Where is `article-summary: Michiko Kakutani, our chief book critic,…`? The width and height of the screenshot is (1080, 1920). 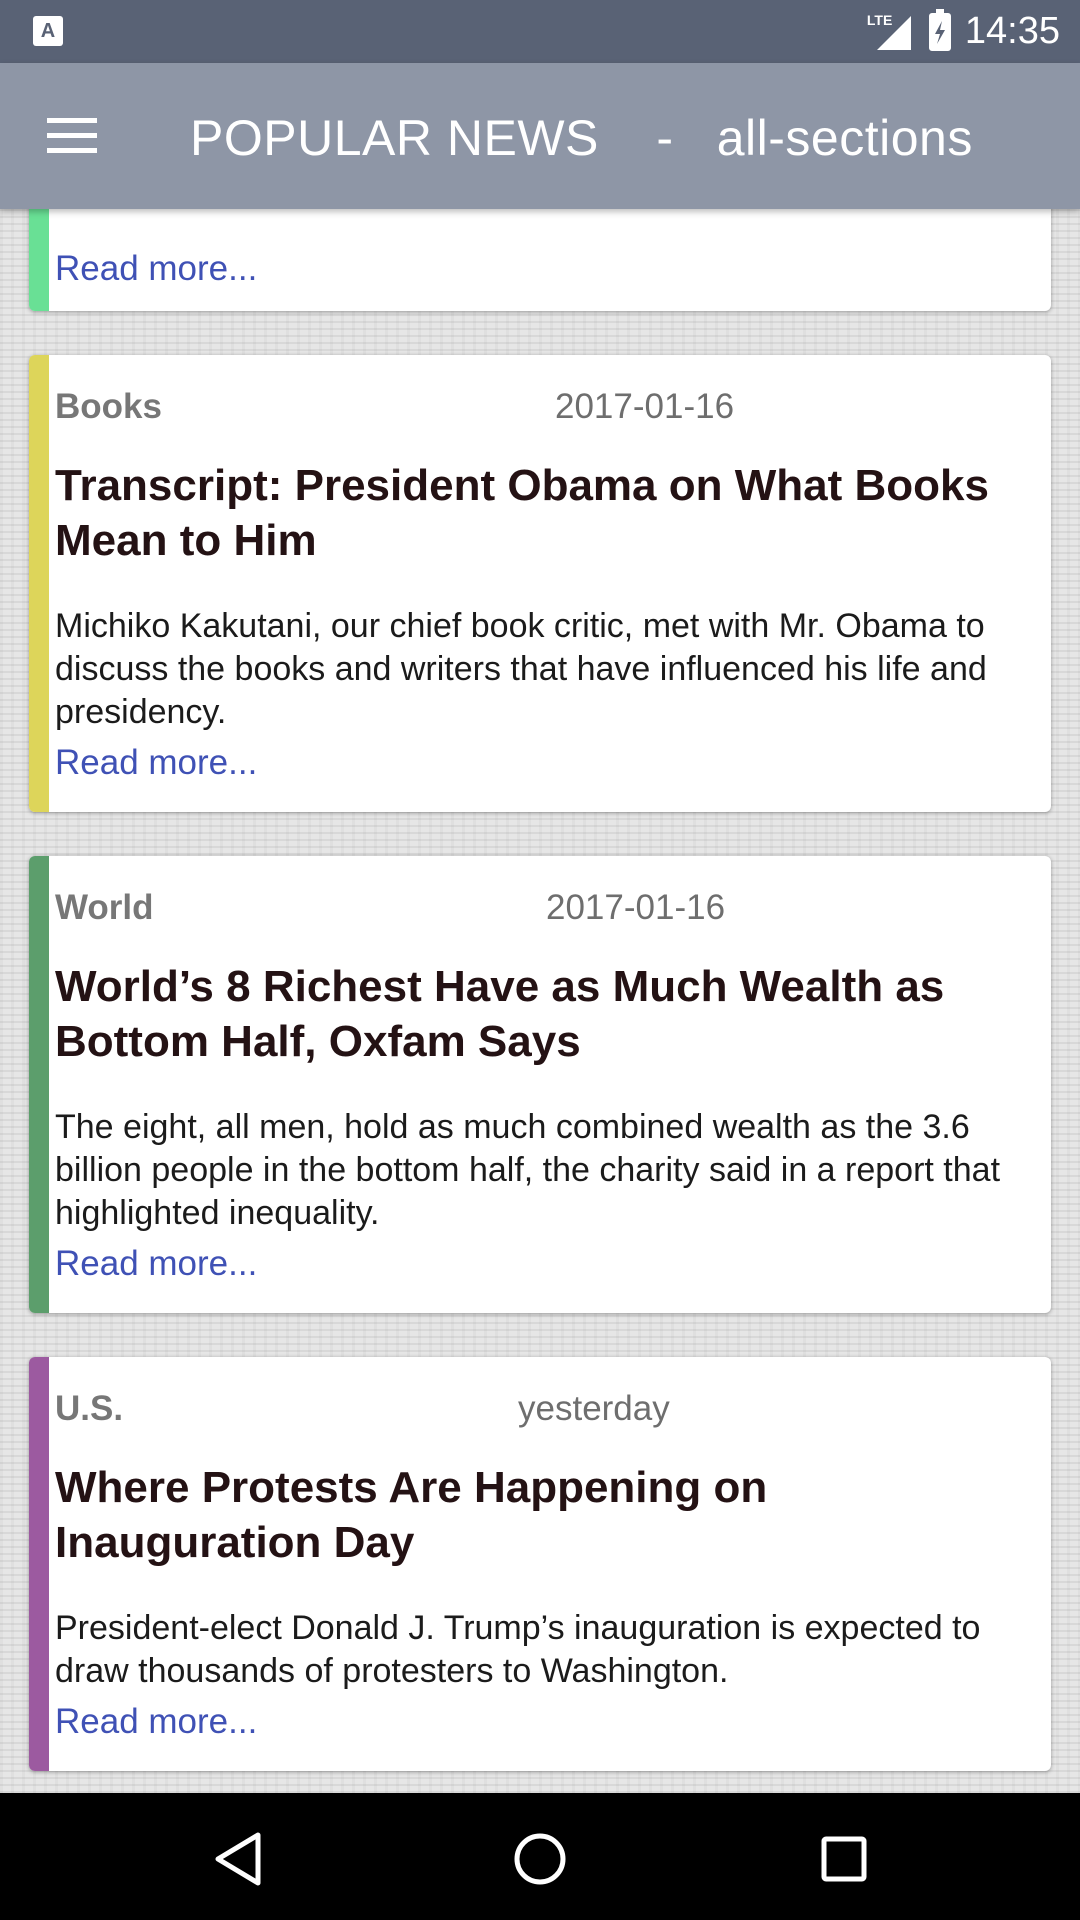 article-summary: Michiko Kakutani, our chief book critic,… is located at coordinates (521, 669).